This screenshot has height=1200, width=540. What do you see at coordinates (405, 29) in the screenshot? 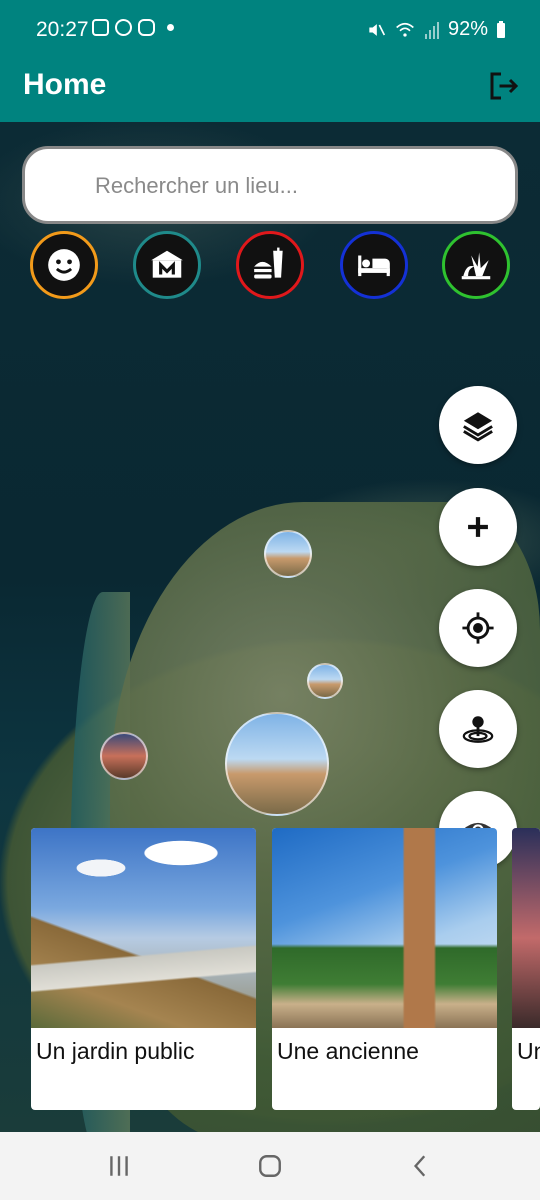
I see `wifi-icon` at bounding box center [405, 29].